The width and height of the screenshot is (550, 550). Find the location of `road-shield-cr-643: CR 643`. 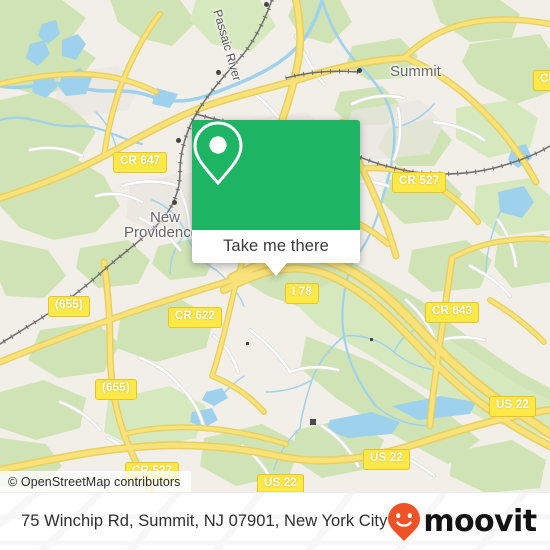

road-shield-cr-643: CR 643 is located at coordinates (452, 312).